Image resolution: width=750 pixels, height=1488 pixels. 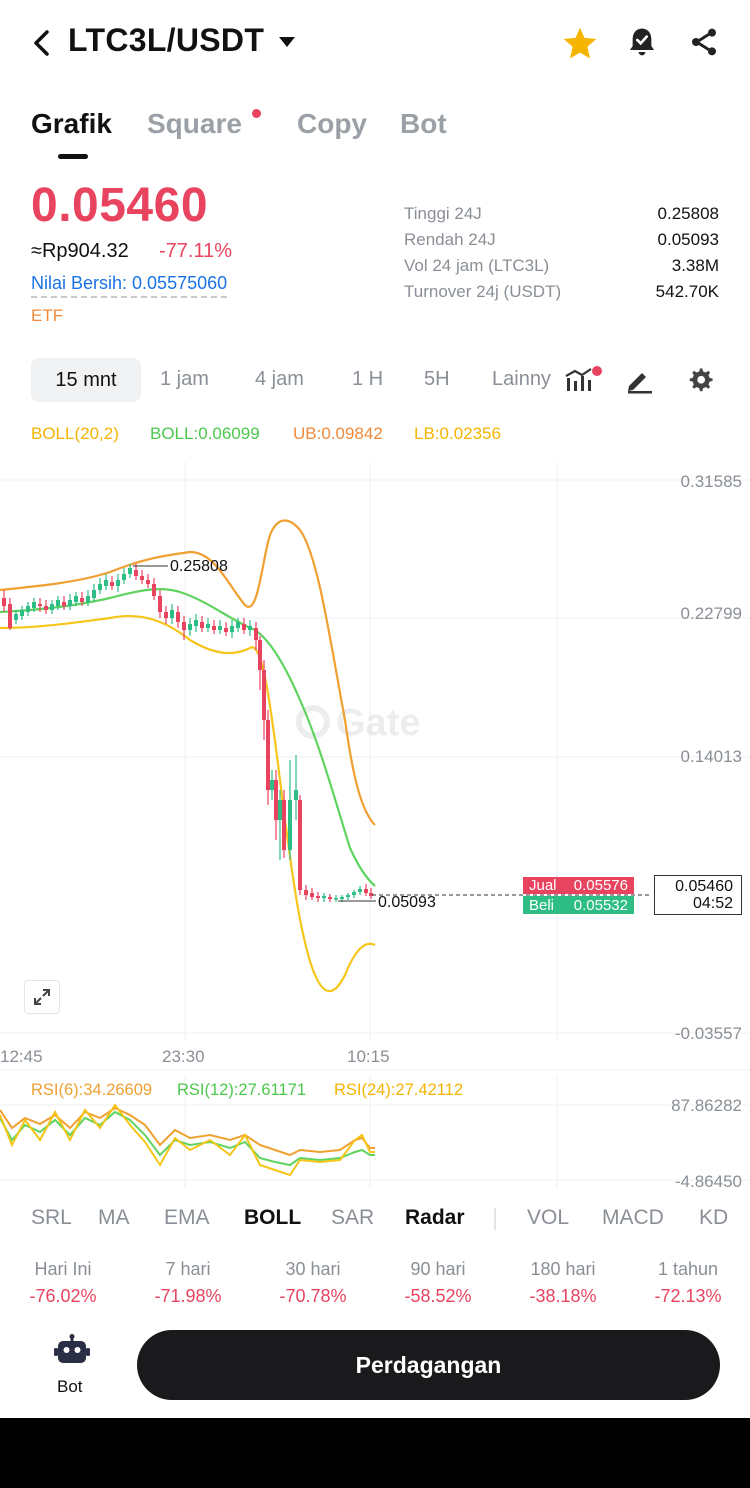 What do you see at coordinates (184, 379) in the screenshot?
I see `timeframe-1h: 1 jam` at bounding box center [184, 379].